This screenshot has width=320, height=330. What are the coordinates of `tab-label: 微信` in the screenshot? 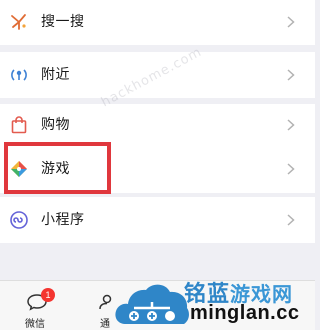 It's located at (35, 324).